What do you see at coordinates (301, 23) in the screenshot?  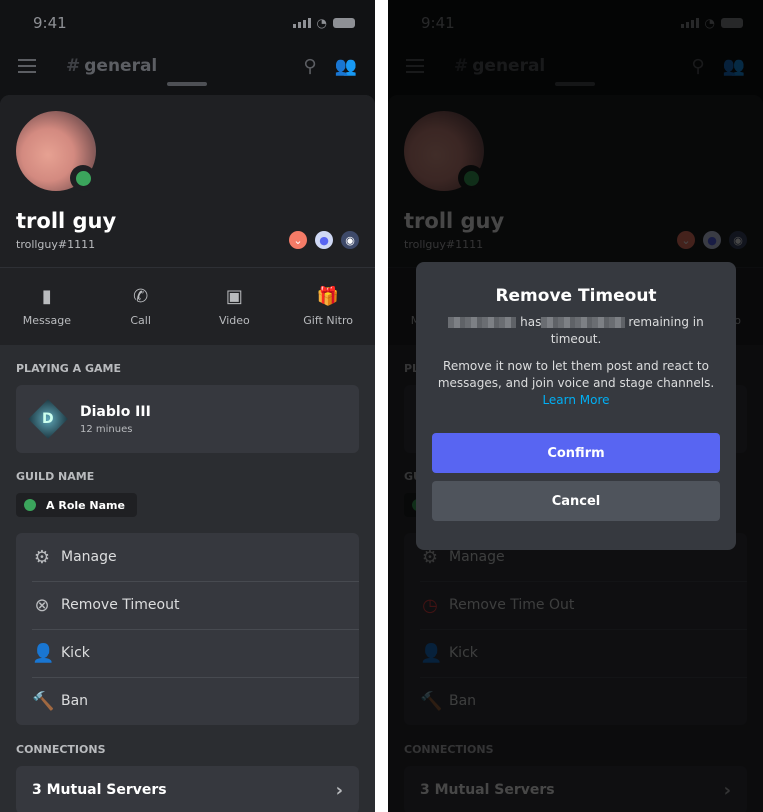 I see `signal-icon` at bounding box center [301, 23].